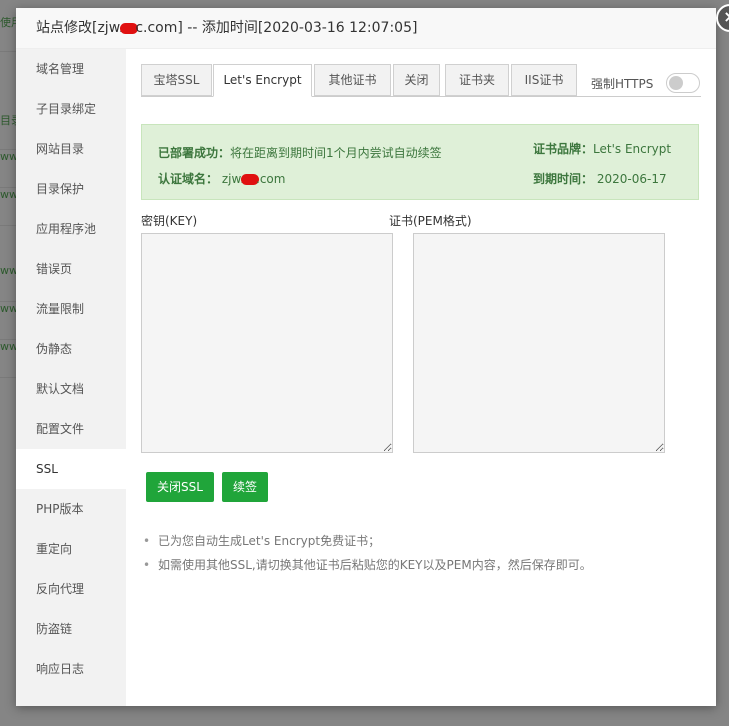  What do you see at coordinates (176, 80) in the screenshot?
I see `tab-bt-ssl: 宝塔SSL` at bounding box center [176, 80].